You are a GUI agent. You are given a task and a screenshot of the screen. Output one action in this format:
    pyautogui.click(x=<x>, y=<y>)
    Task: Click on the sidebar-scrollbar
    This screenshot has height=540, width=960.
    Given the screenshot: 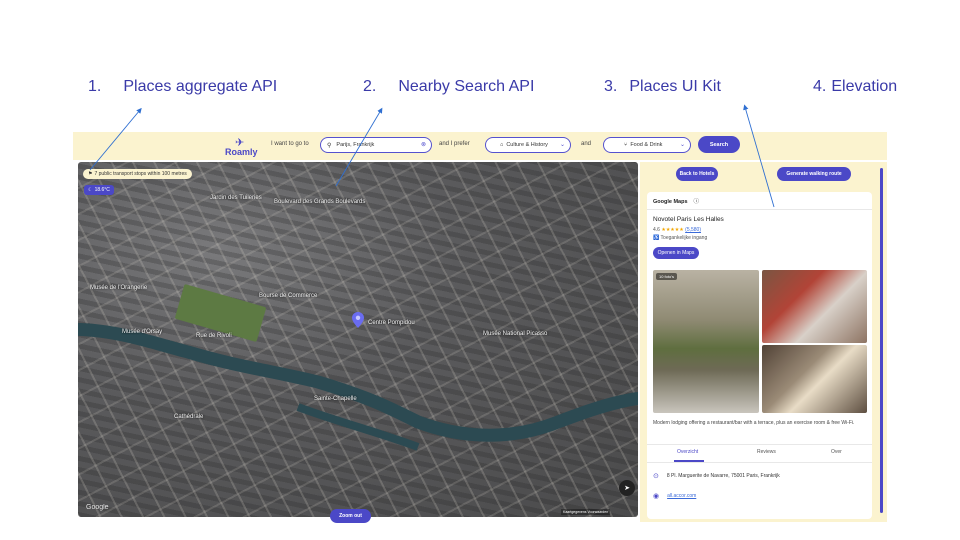 What is the action you would take?
    pyautogui.click(x=882, y=342)
    